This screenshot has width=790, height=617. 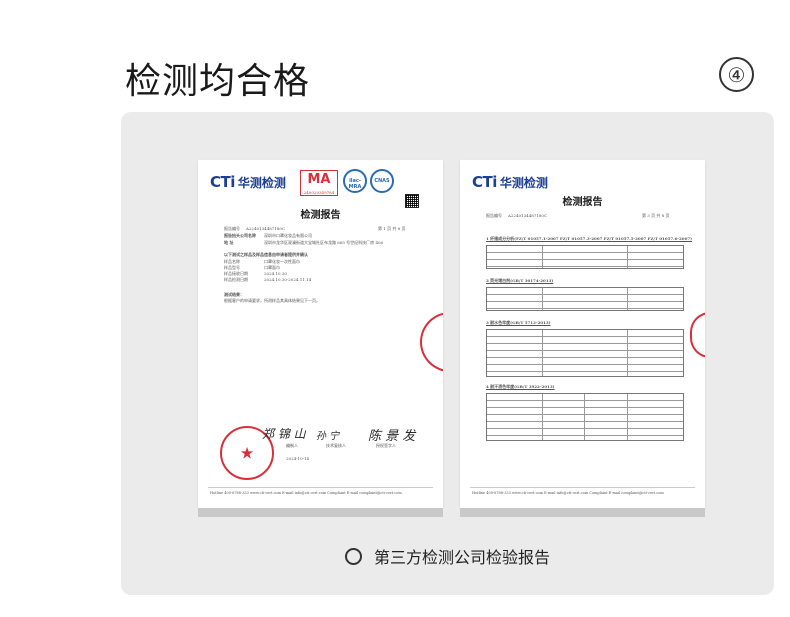 I want to click on sample-heading: 以下测试之样品及样品信息由申请者提供并确认, so click(x=266, y=254).